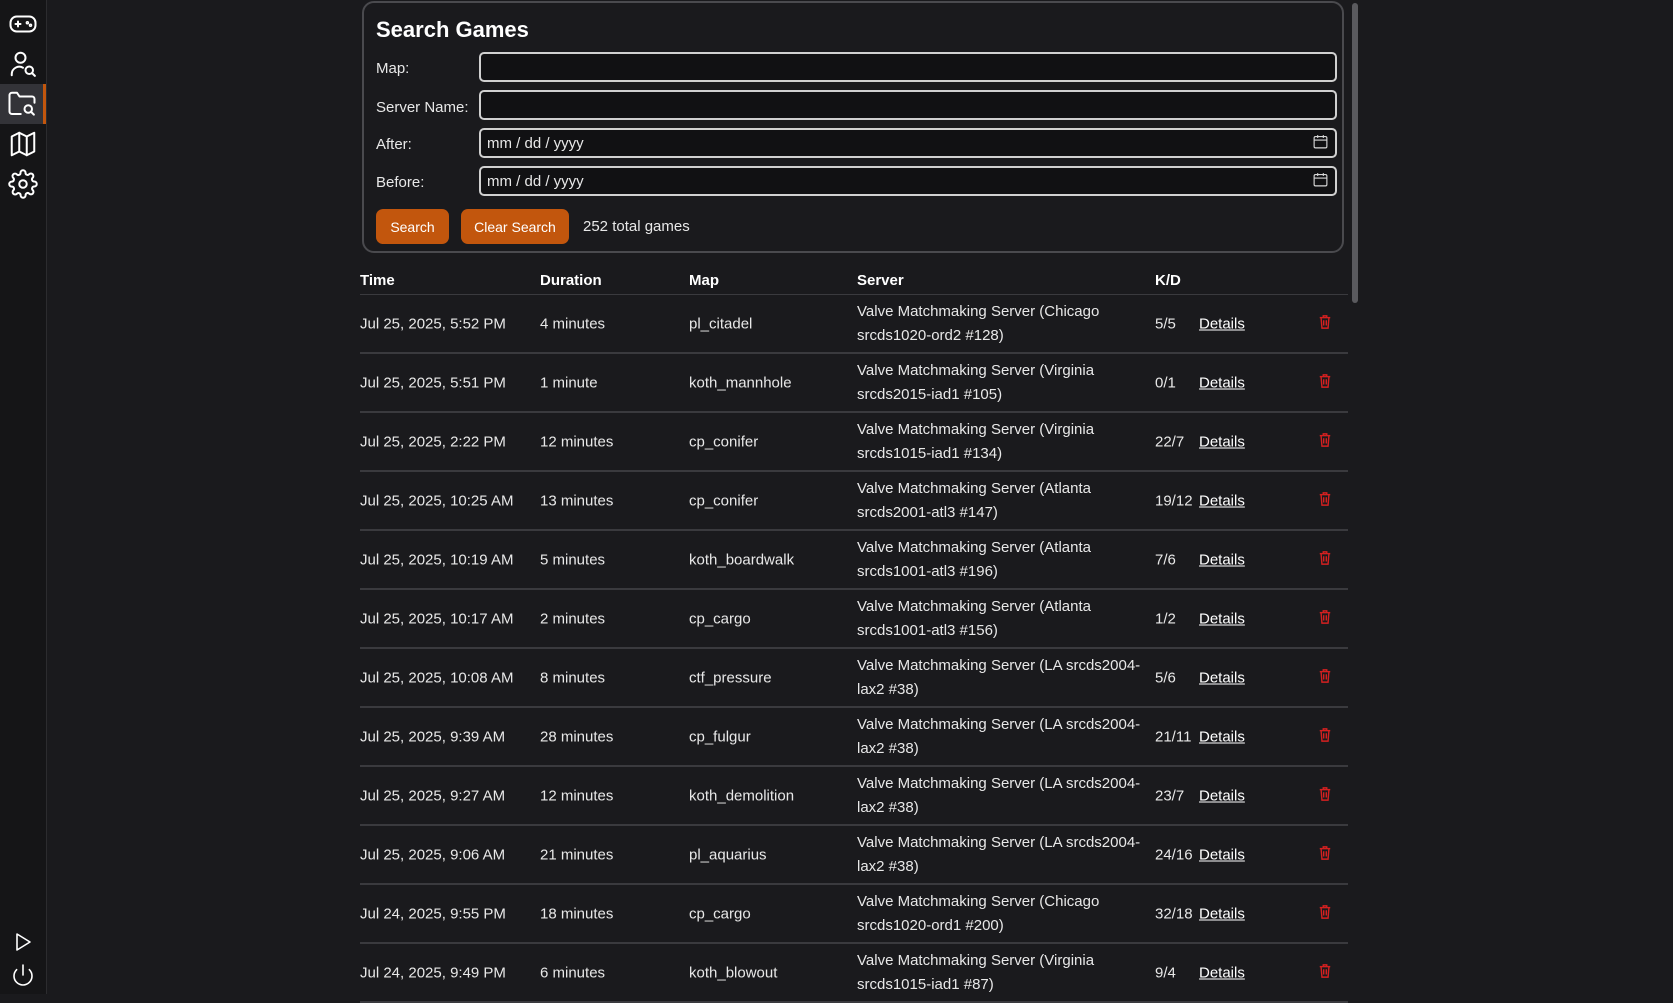 This screenshot has width=1673, height=1003. What do you see at coordinates (433, 323) in the screenshot?
I see `cell-time: Jul 25, 2025, 5:52 PM` at bounding box center [433, 323].